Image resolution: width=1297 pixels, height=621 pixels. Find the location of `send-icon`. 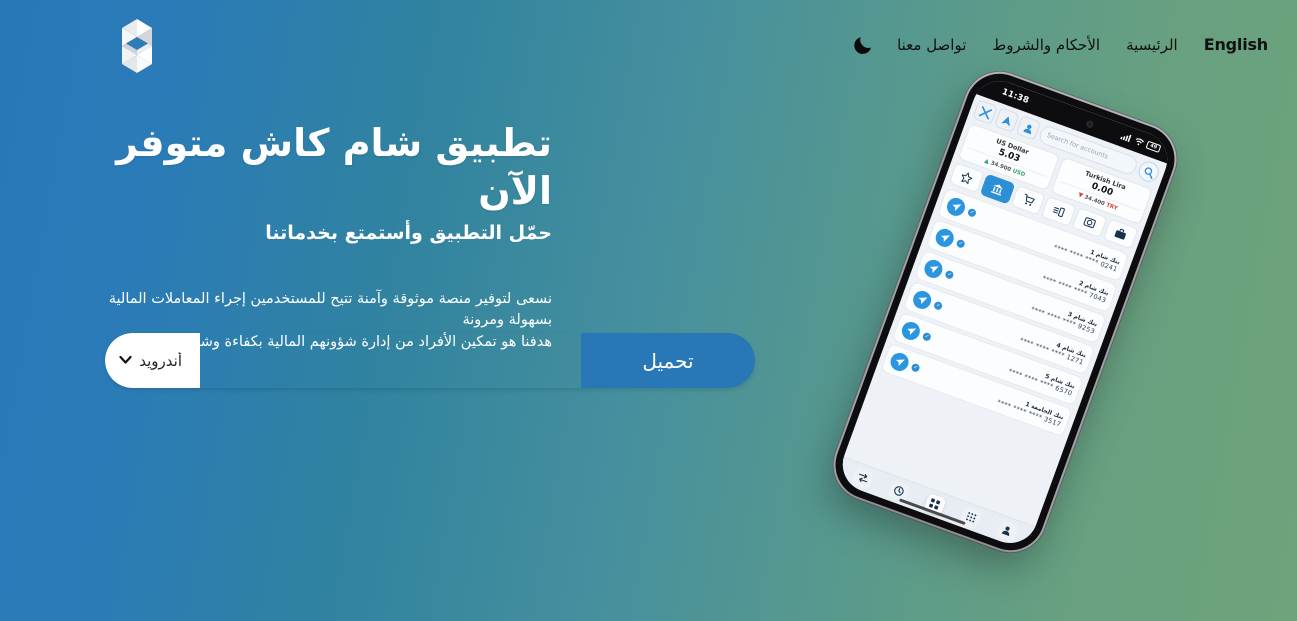

send-icon is located at coordinates (1006, 120).